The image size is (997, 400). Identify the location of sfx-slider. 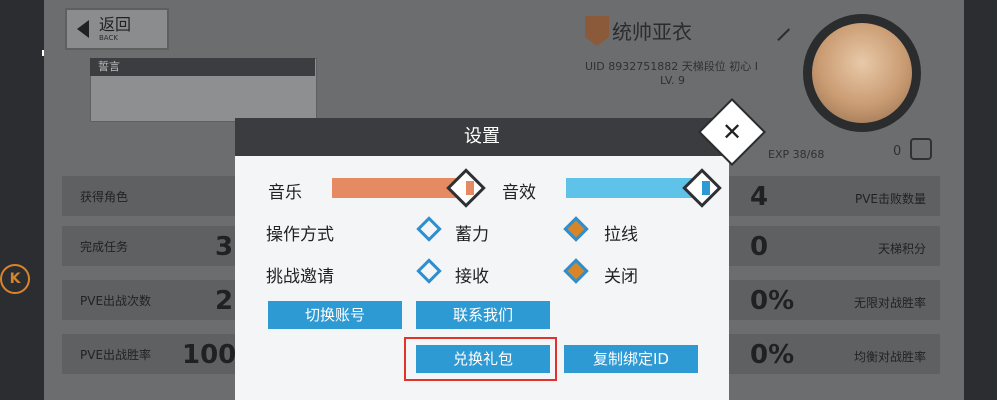
(636, 188).